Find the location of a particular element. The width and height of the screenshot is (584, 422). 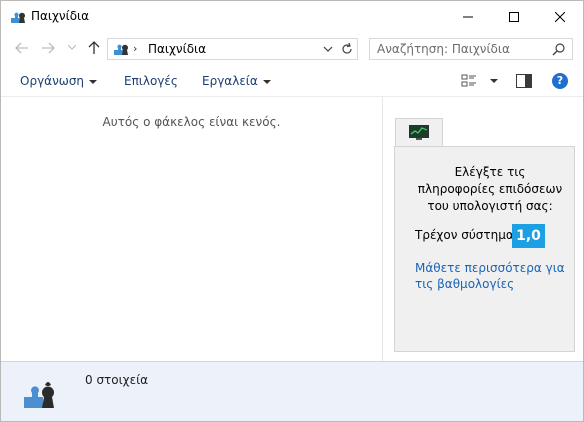

close-button is located at coordinates (560, 16).